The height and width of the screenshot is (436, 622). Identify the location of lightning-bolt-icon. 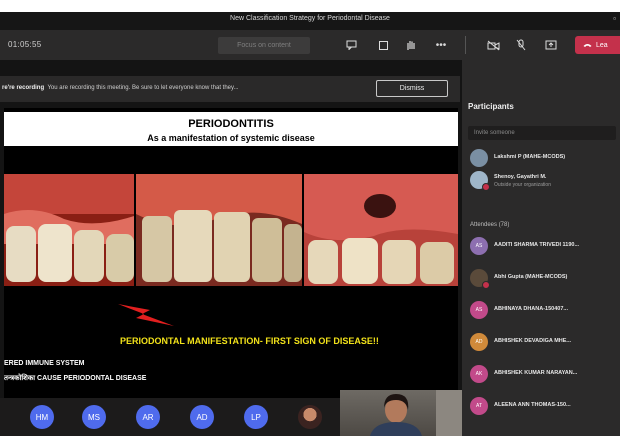
(146, 315).